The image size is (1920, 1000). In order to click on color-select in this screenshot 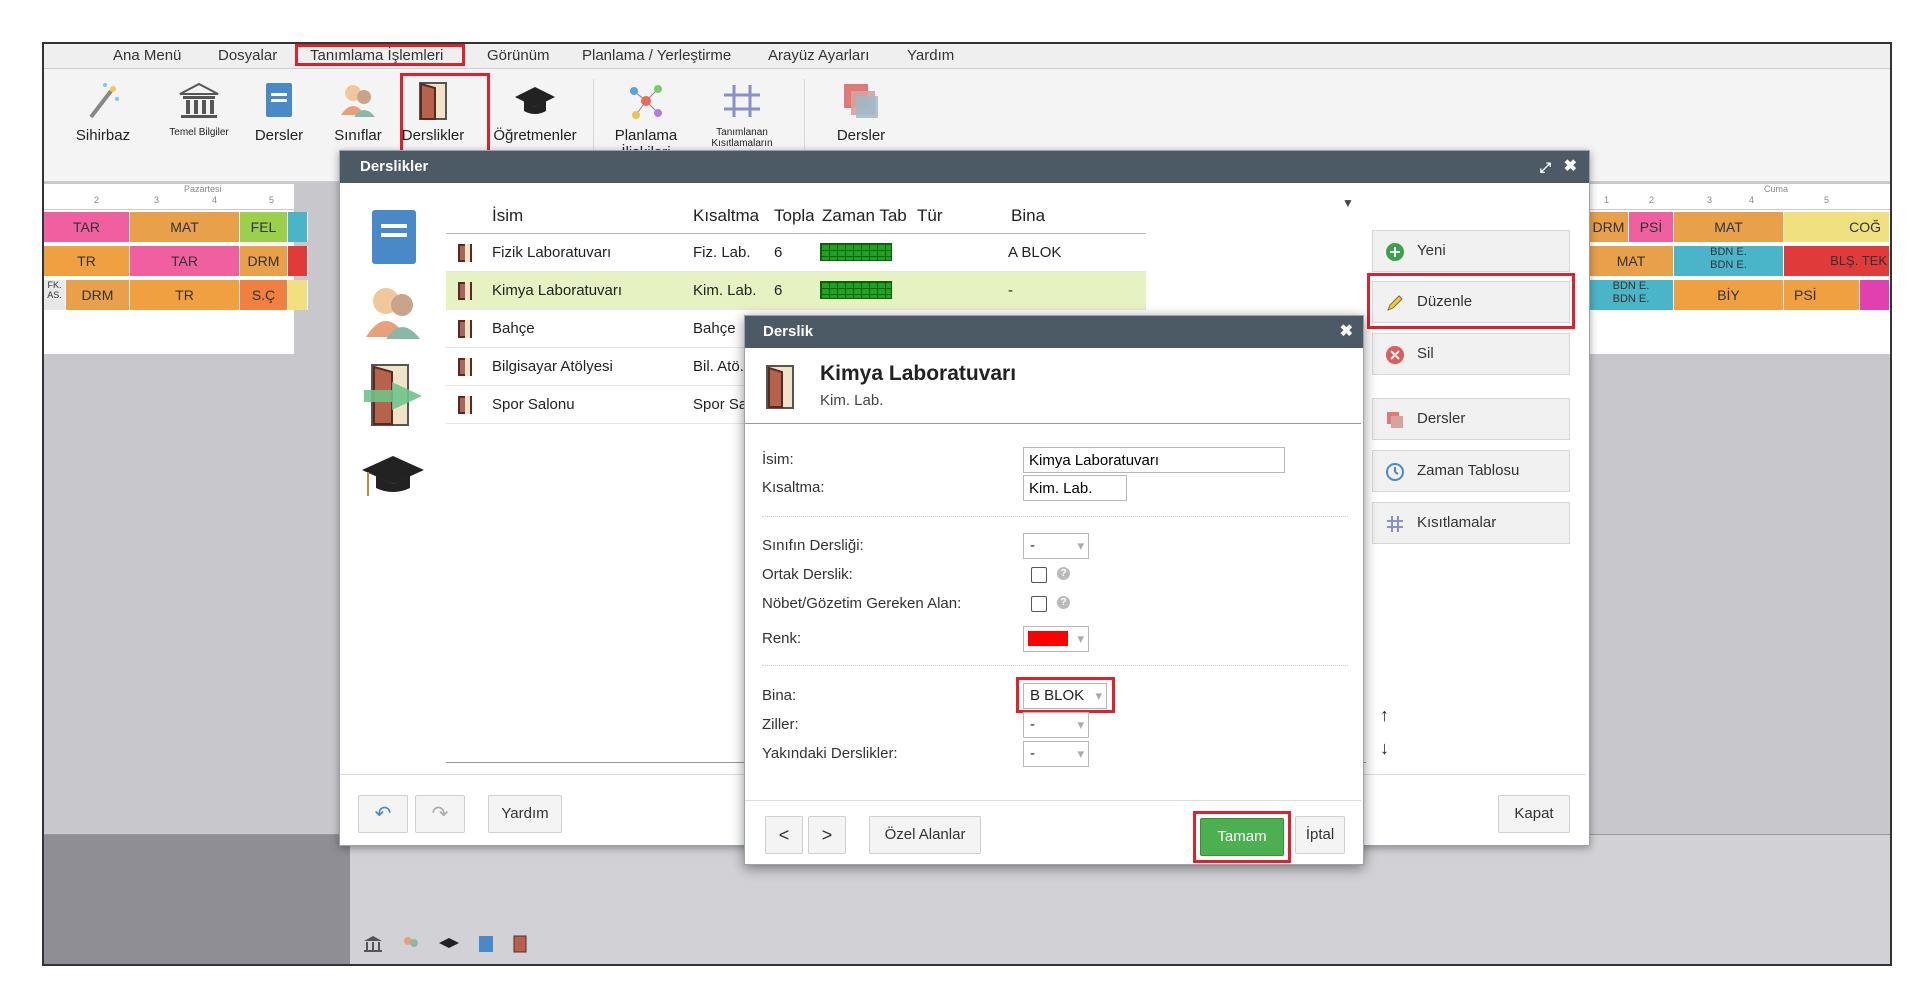, I will do `click(1056, 639)`.